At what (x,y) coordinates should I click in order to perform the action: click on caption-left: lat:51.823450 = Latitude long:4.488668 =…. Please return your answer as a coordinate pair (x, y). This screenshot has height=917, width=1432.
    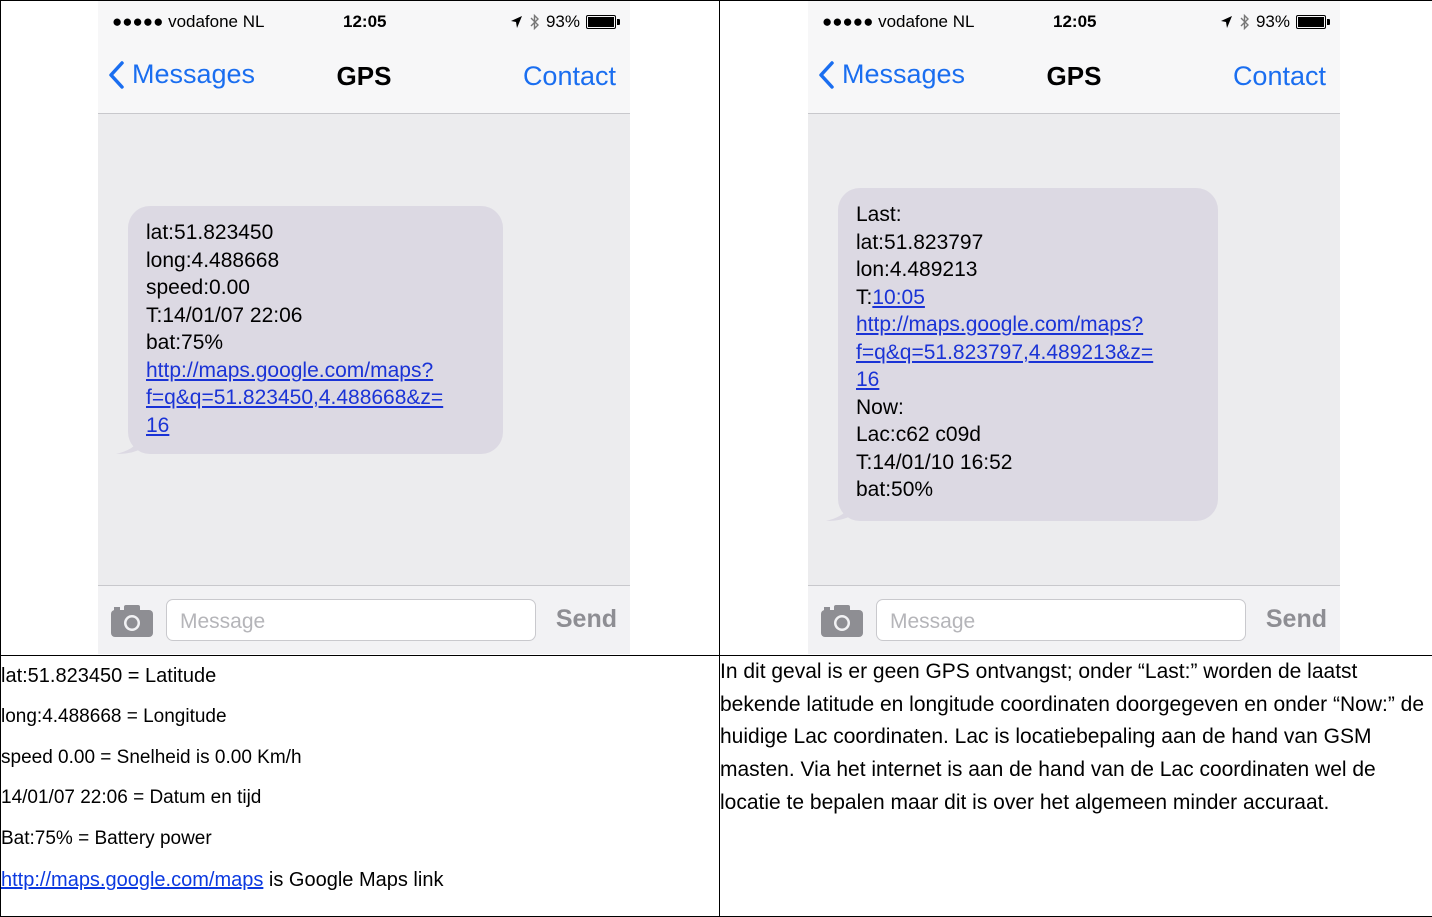
    Looking at the image, I should click on (360, 786).